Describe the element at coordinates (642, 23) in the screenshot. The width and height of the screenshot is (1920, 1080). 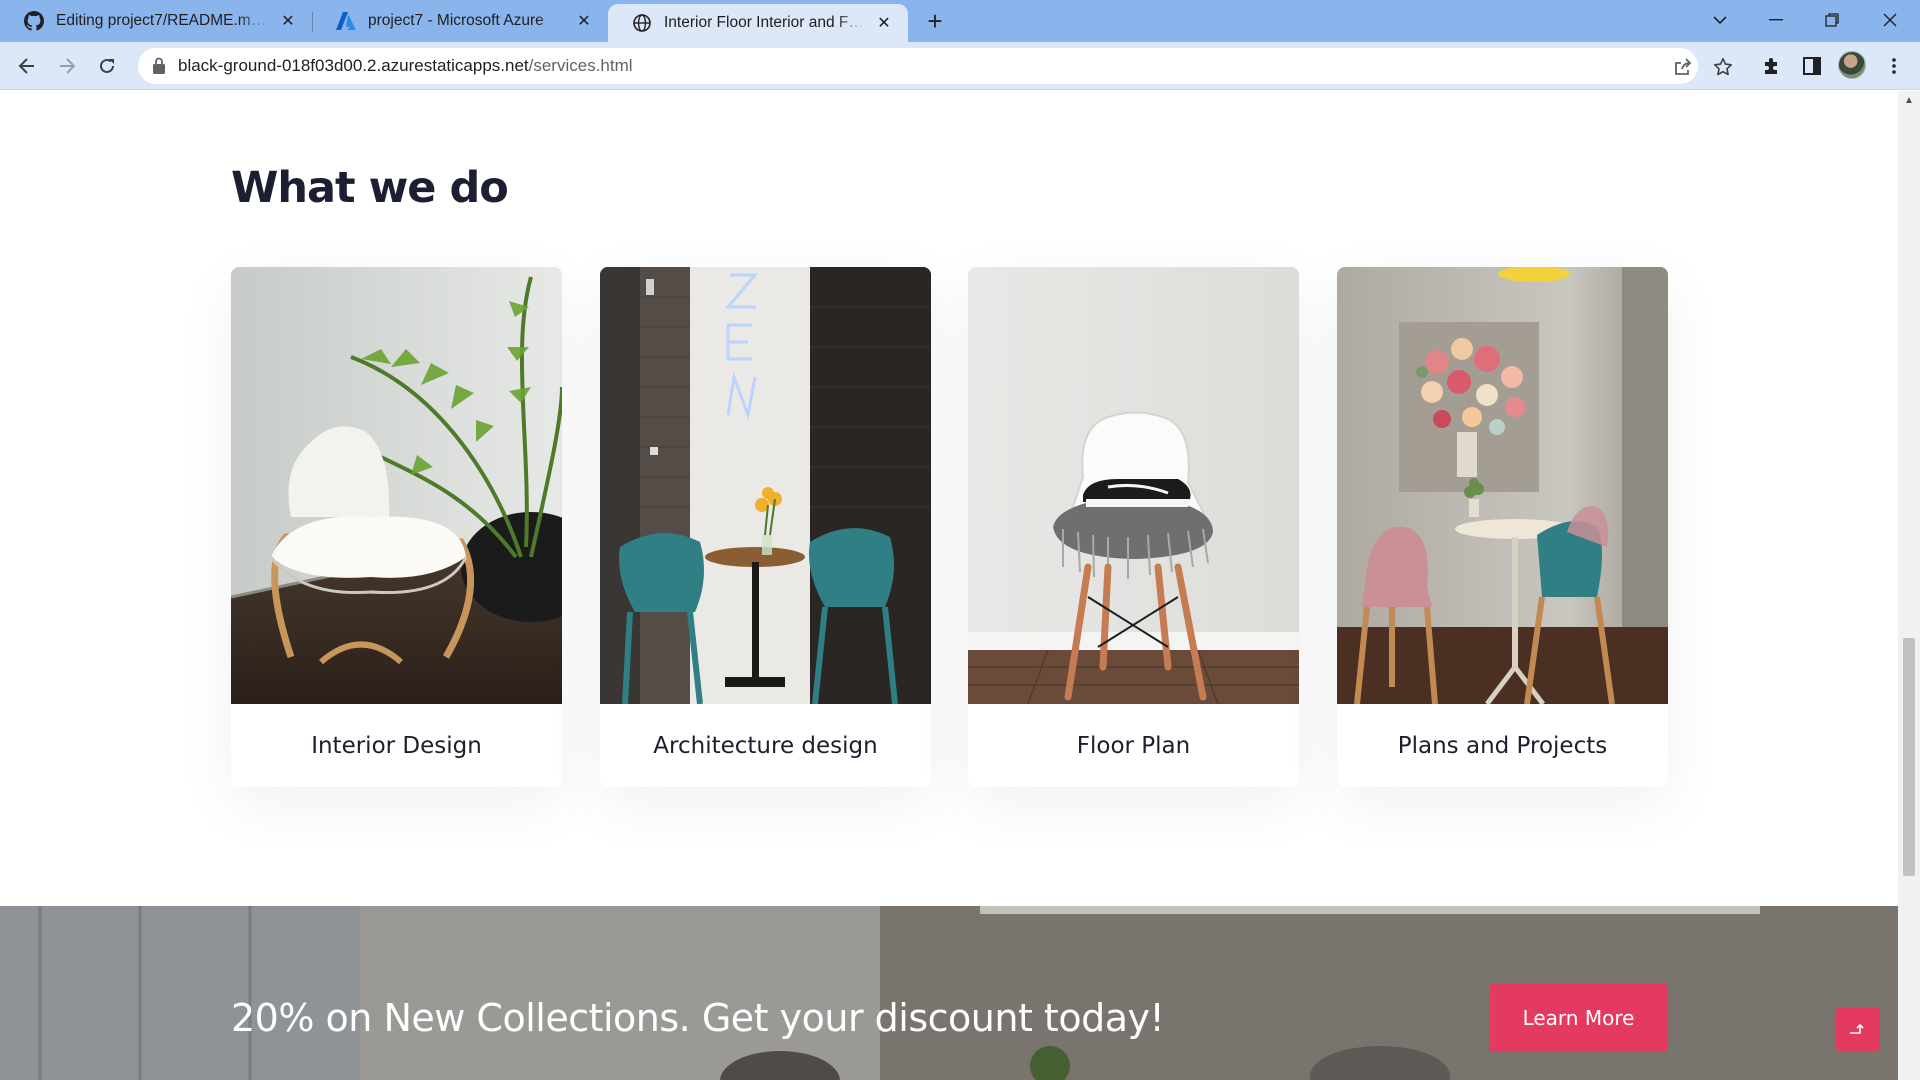
I see `globe-icon` at that location.